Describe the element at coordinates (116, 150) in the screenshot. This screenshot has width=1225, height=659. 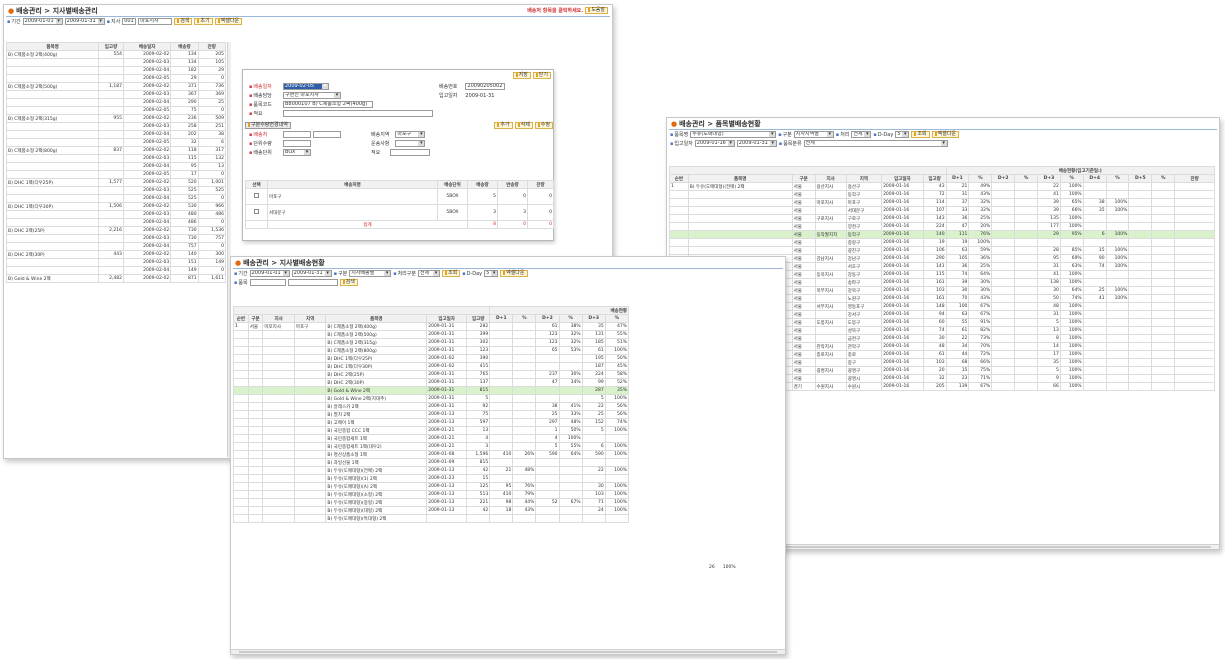
I see `table-row: B) C제품소형 2팩(800g) 837 2009-02-02 118 317` at that location.